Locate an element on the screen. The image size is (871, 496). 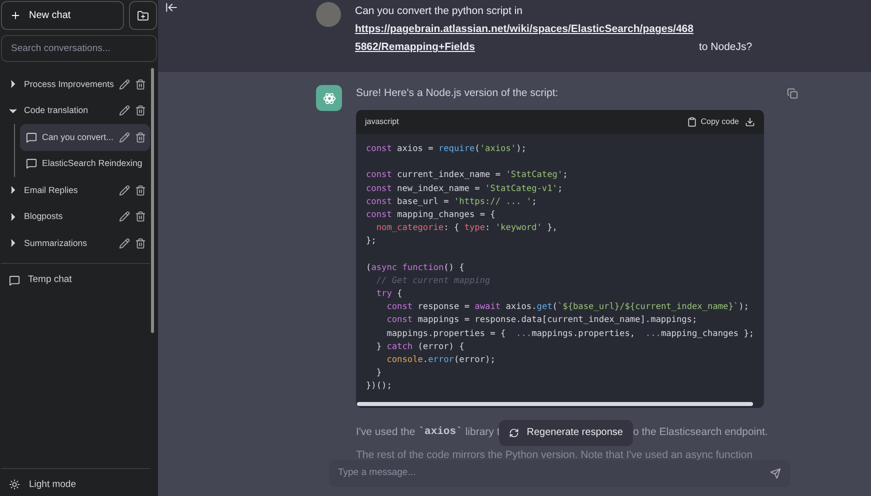
folder-item: Email Replies is located at coordinates (75, 190).